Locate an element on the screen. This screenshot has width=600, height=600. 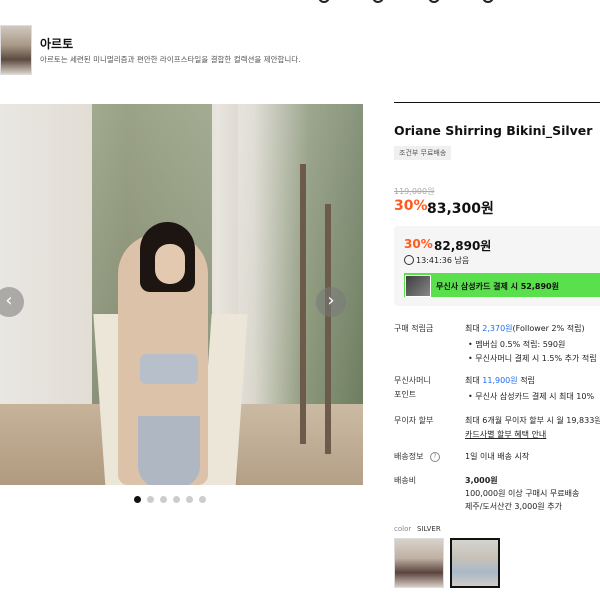
shipping-info-text: 1일 이내 배송 시작 is located at coordinates (497, 456).